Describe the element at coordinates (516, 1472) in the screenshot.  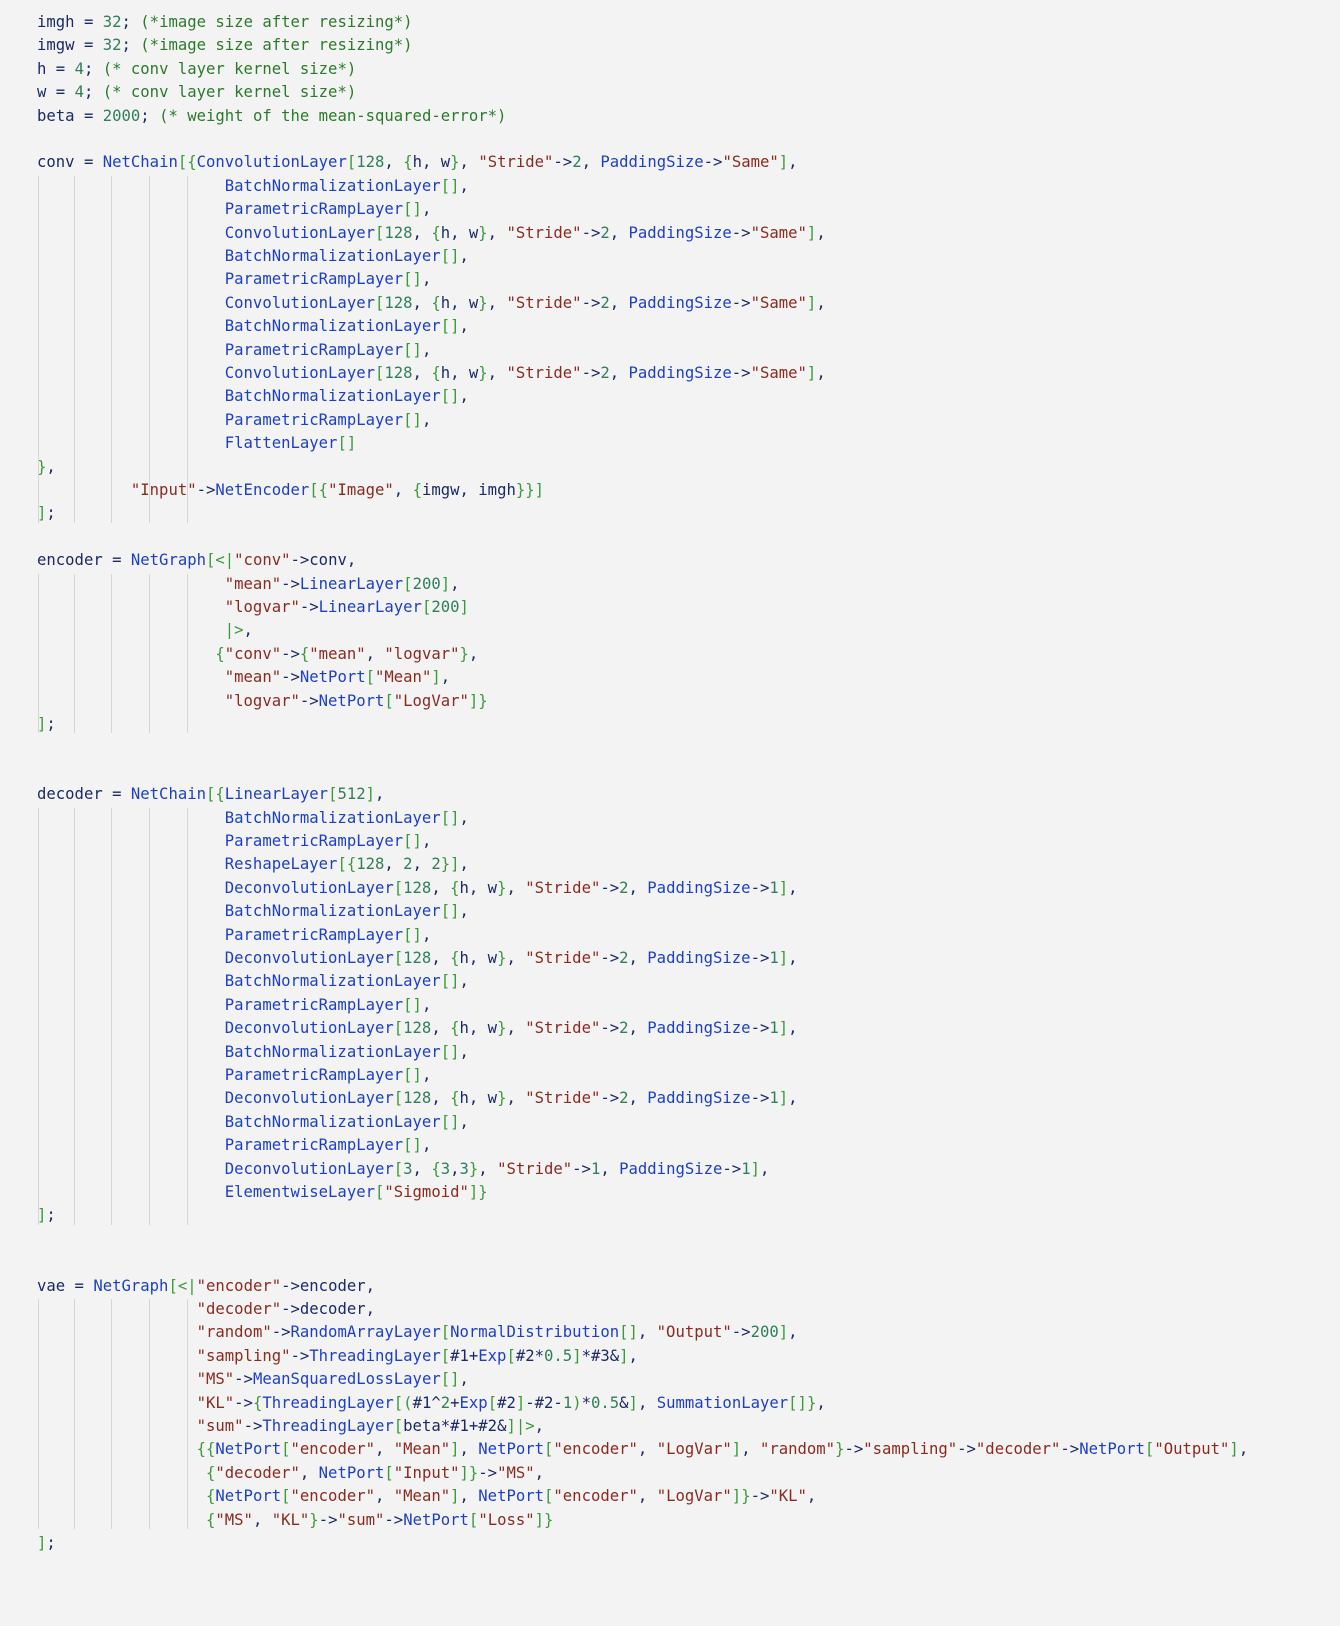
I see `code-token: "MS"` at that location.